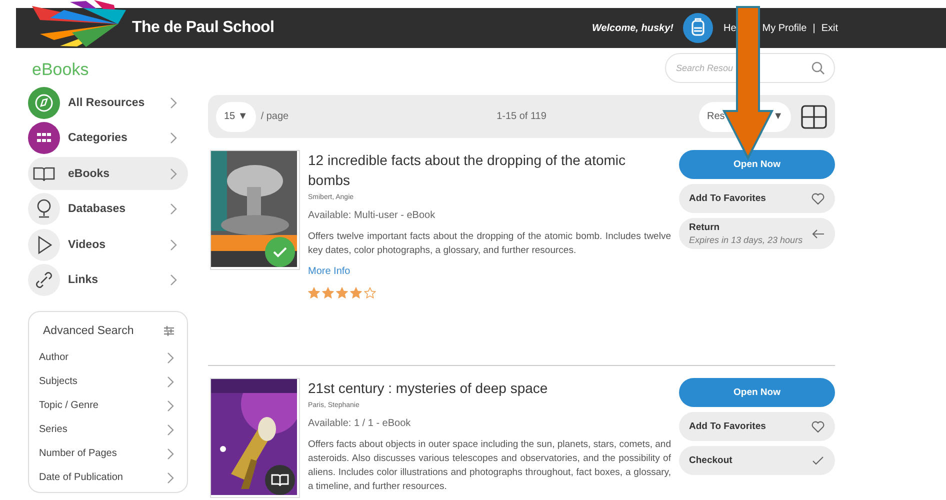 The width and height of the screenshot is (946, 500). Describe the element at coordinates (489, 170) in the screenshot. I see `book-title: 12 incredible facts about the dropping of the atomic bombs` at that location.